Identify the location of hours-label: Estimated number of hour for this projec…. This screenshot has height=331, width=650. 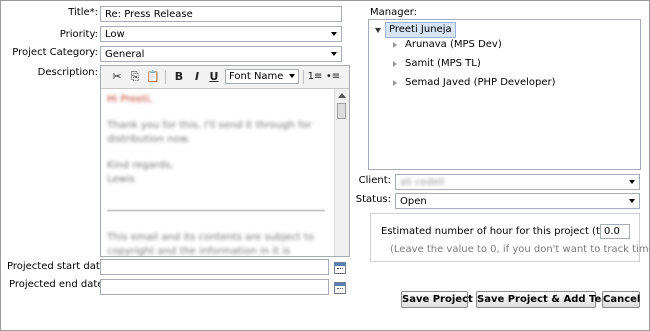
(504, 231).